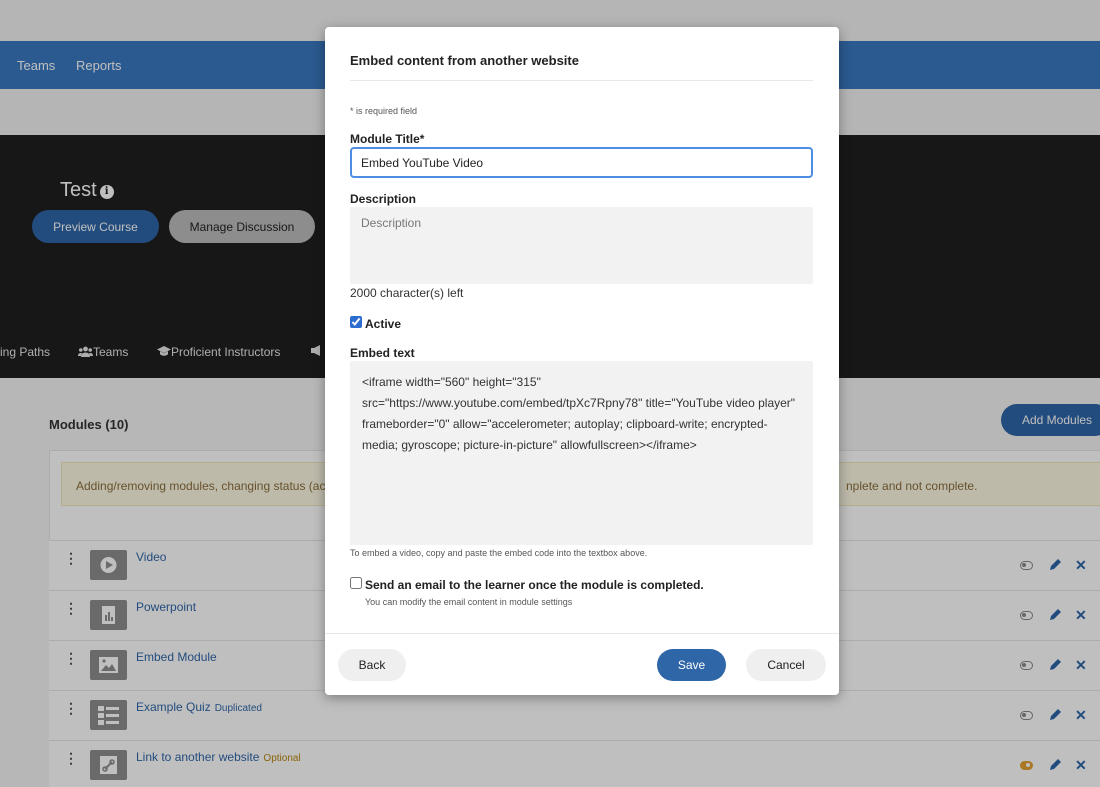 This screenshot has width=1100, height=787. I want to click on footer-divider, so click(582, 633).